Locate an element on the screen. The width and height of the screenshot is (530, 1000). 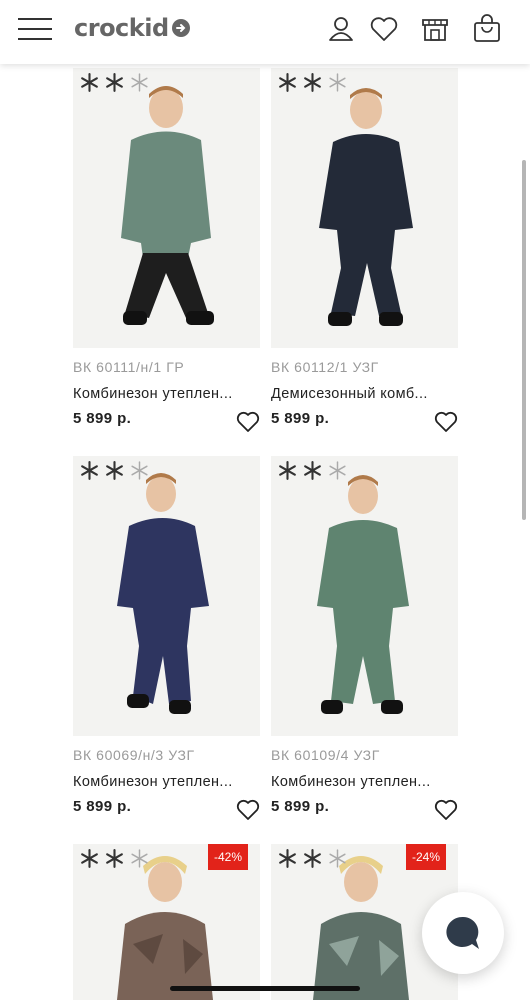
heart-icon is located at coordinates (384, 29).